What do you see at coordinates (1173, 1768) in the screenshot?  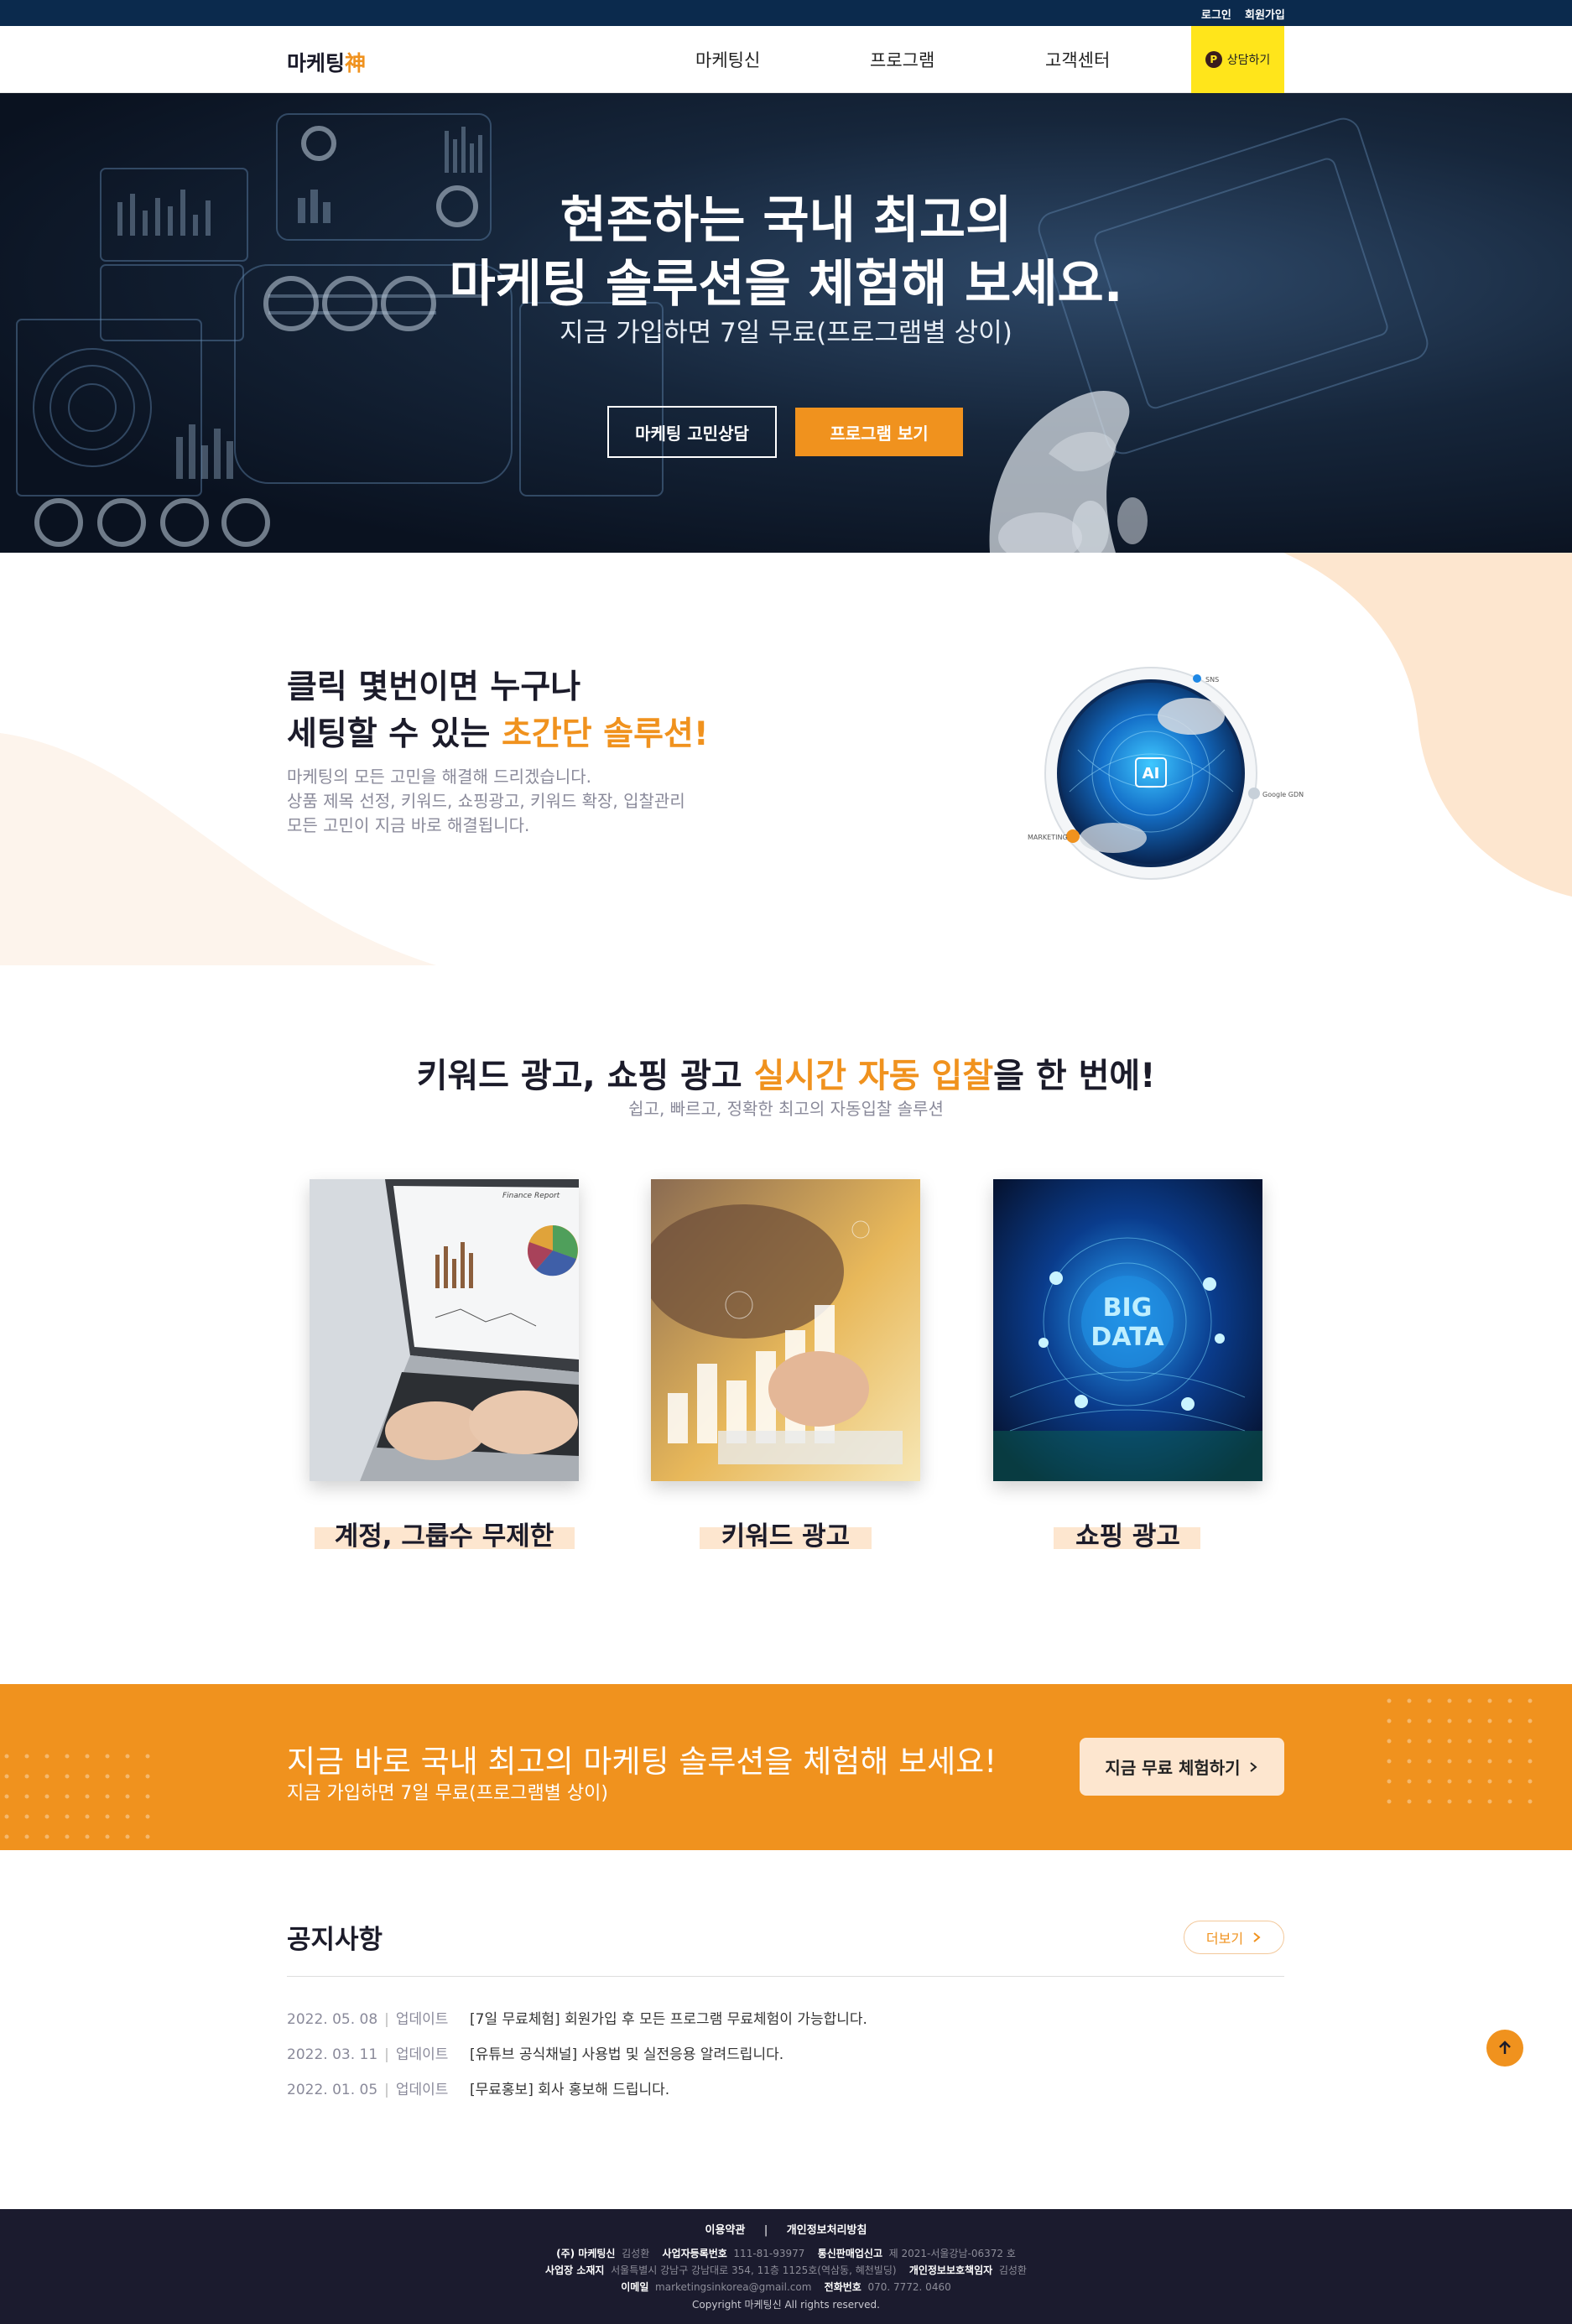 I see `cta-button-label: 지금 무료 체험하기` at bounding box center [1173, 1768].